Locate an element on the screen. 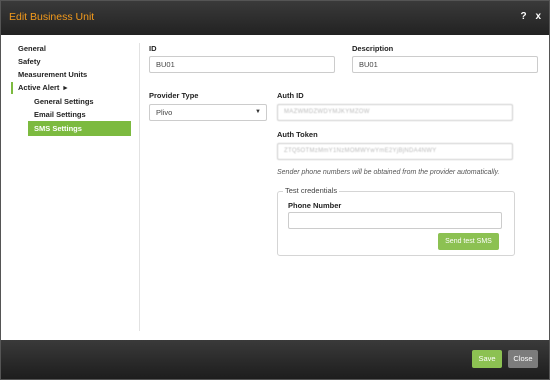  expand-arrow-icon: ▸ is located at coordinates (65, 87).